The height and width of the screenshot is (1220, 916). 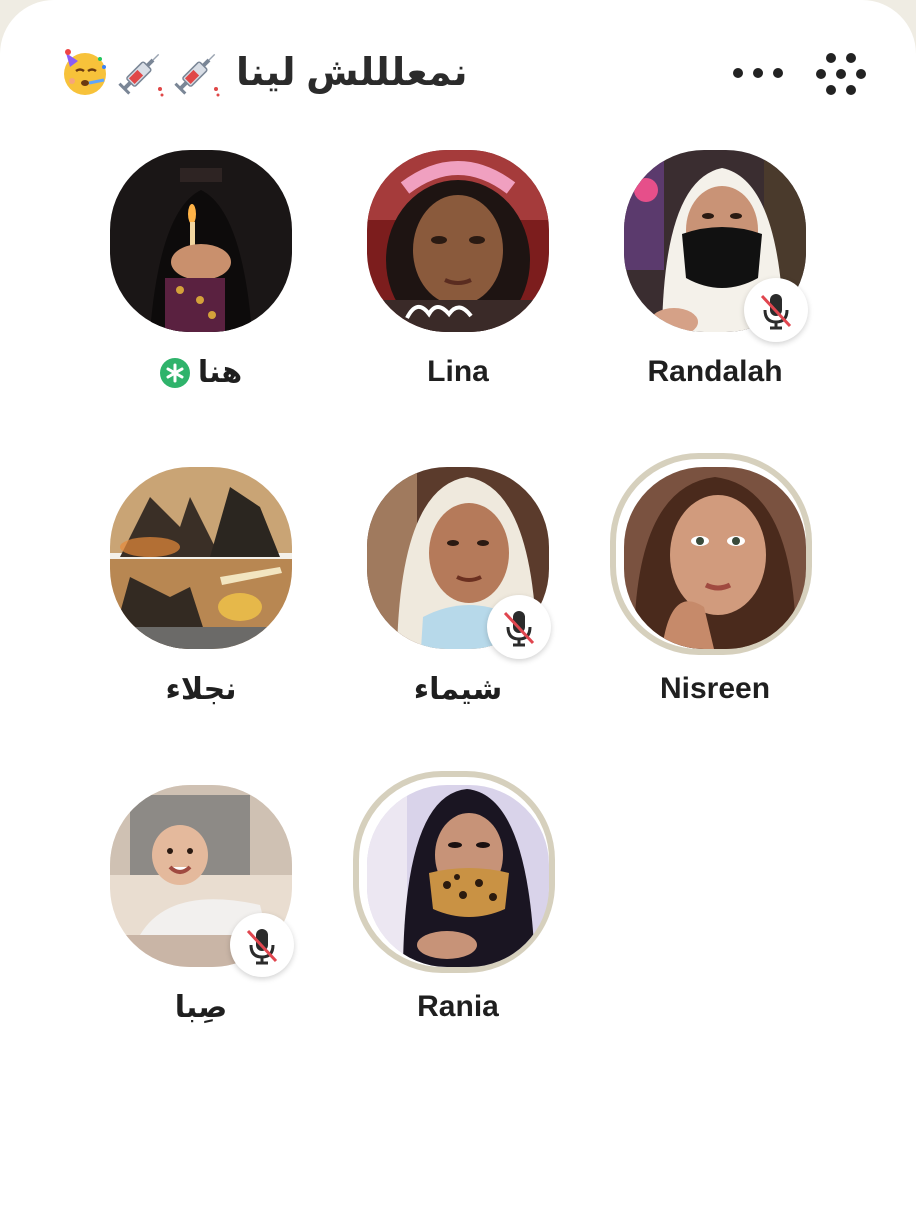 I want to click on speaker-tile-nisreen: Nisreen, so click(x=714, y=605).